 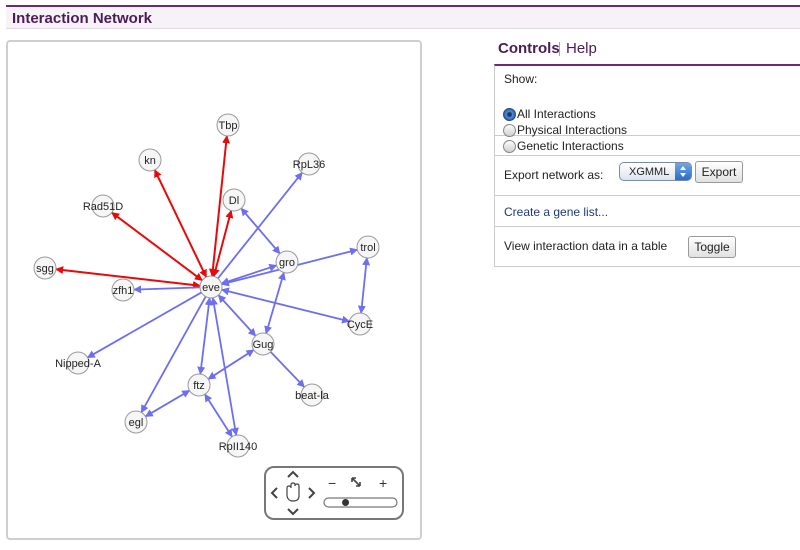 I want to click on node-CycE: CycE, so click(x=360, y=324).